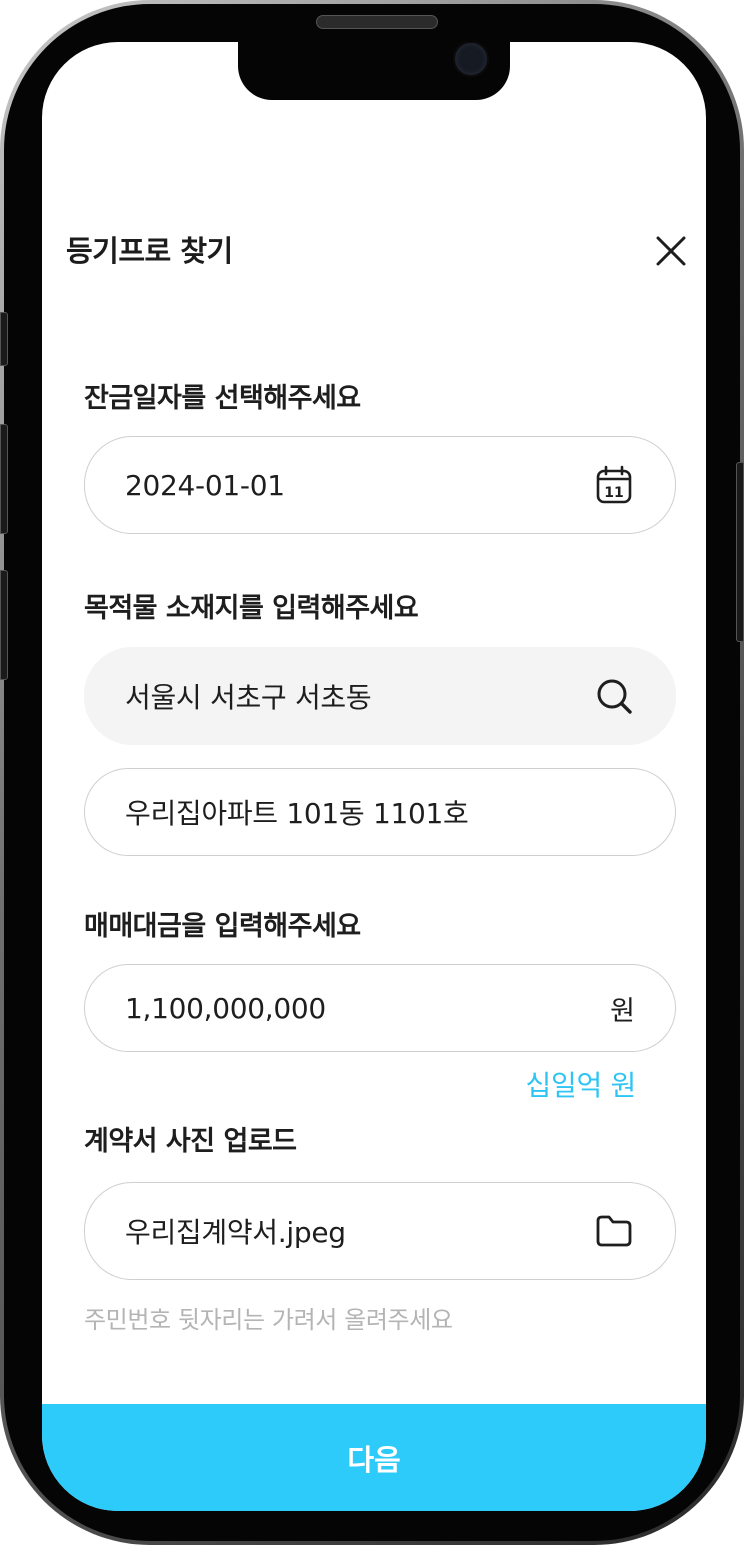  Describe the element at coordinates (4, 625) in the screenshot. I see `volume-down-button` at that location.